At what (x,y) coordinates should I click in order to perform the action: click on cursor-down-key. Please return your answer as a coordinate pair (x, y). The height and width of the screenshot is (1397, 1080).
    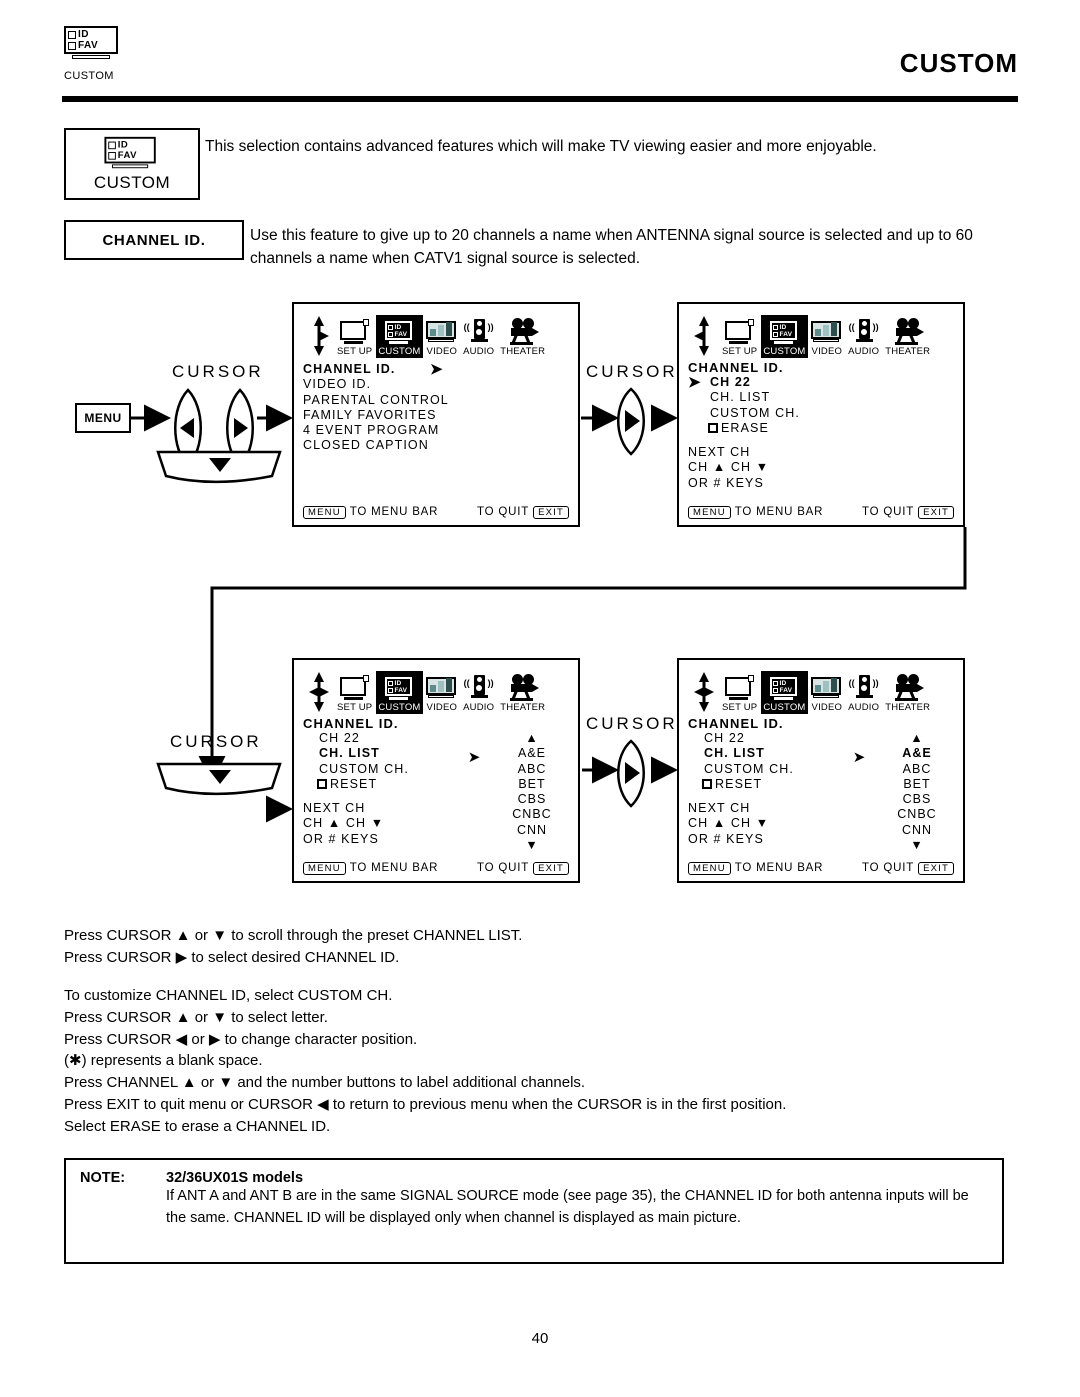
    Looking at the image, I should click on (219, 468).